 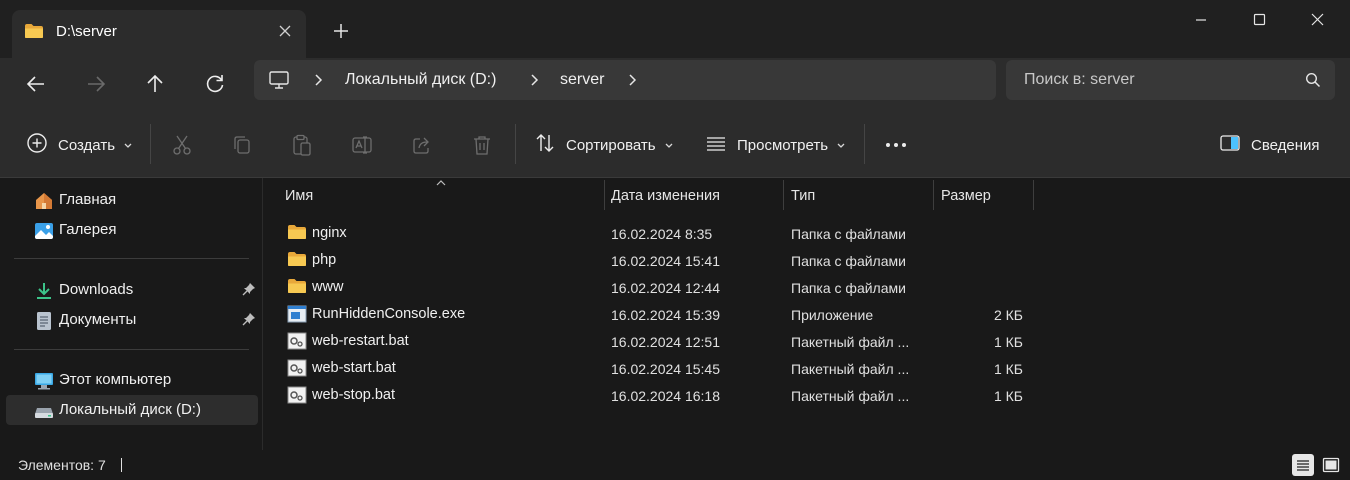 I want to click on cut-icon, so click(x=182, y=145).